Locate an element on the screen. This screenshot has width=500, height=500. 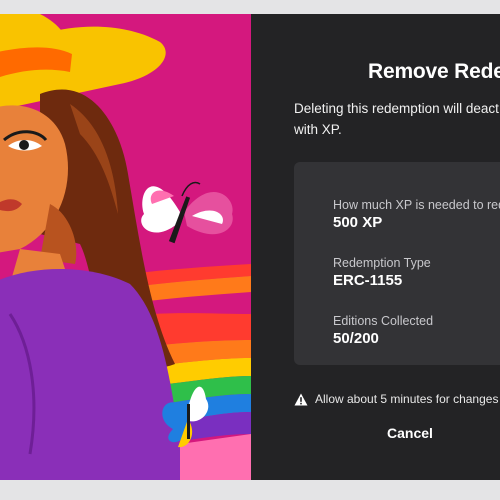
xp-required-field: How much XP is needed to redee 500 XP is located at coordinates (416, 214).